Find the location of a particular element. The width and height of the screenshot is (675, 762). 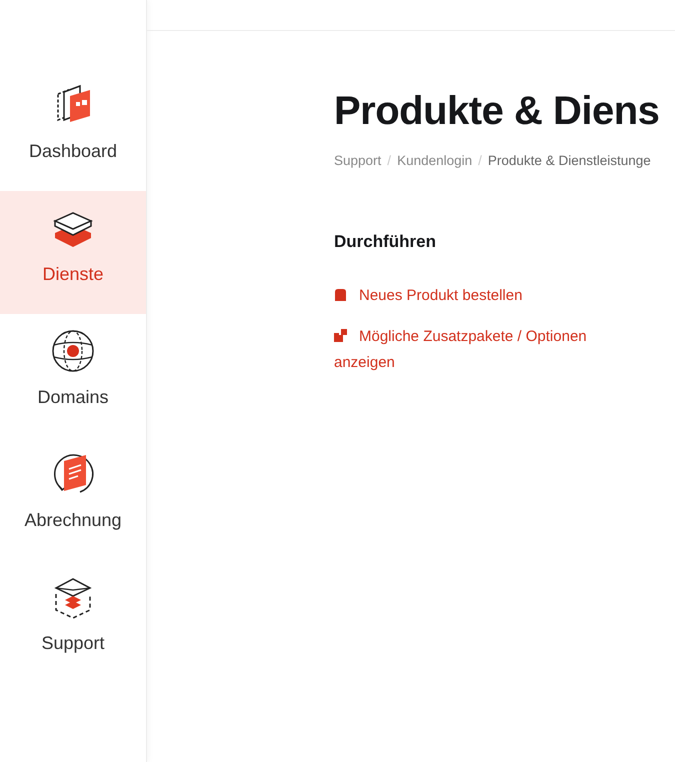

nav-item: Dienste is located at coordinates (73, 252).